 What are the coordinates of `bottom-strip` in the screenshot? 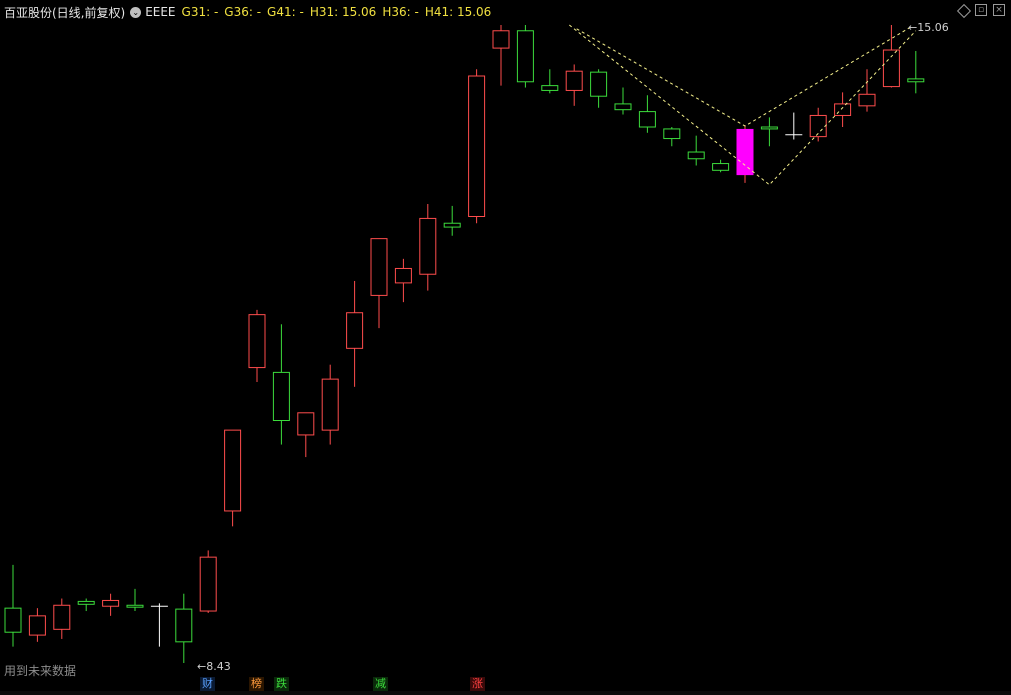 It's located at (505, 693).